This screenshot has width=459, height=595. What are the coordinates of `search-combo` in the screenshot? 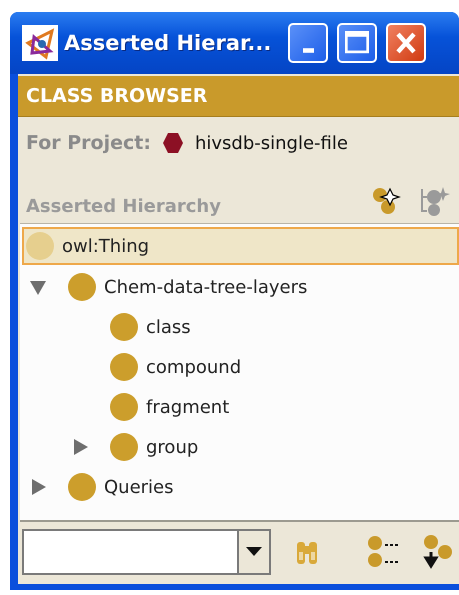 It's located at (146, 552).